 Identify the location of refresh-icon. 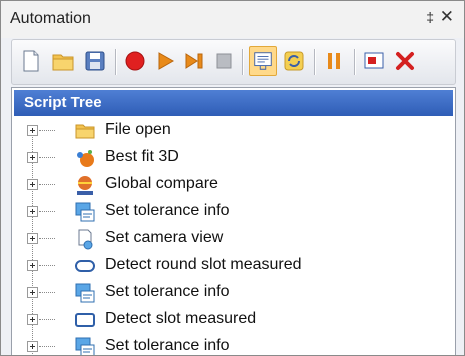
(294, 61).